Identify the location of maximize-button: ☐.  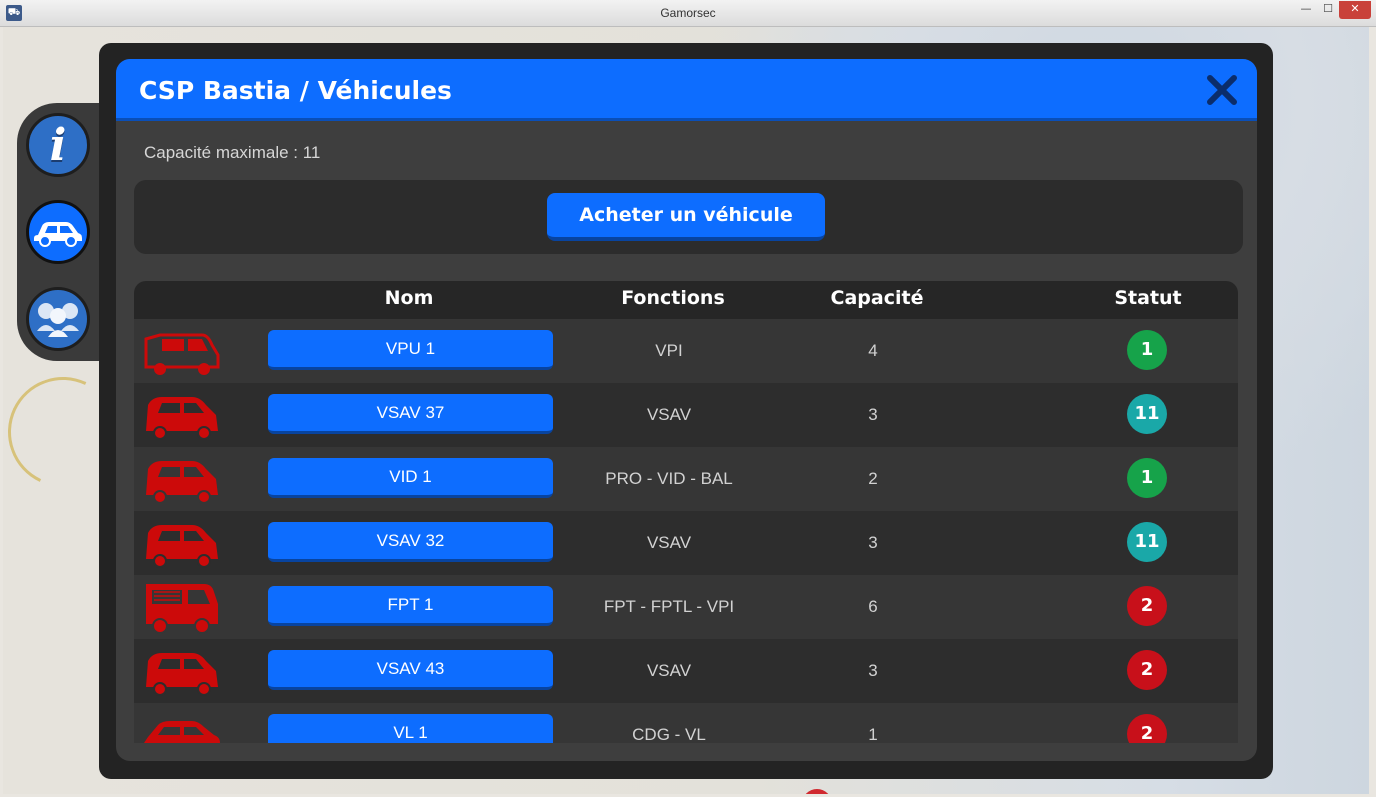
(1328, 10).